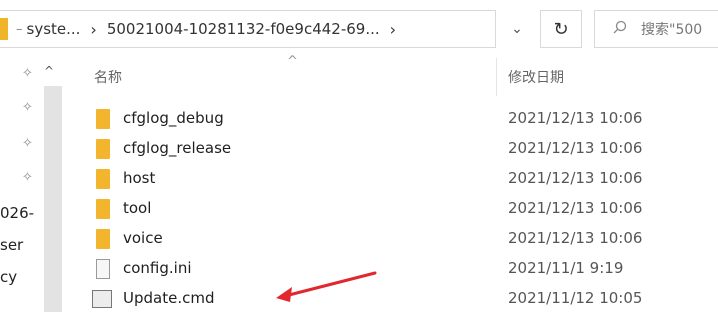 The image size is (718, 314). Describe the element at coordinates (393, 209) in the screenshot. I see `file-row: tool 2021/12/13 10:06` at that location.